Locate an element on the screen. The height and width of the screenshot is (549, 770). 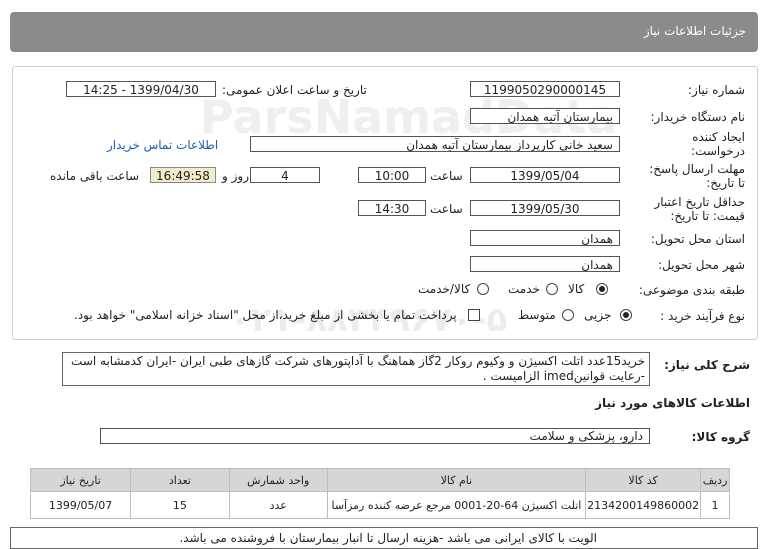
row-index: 1 is located at coordinates (715, 505).